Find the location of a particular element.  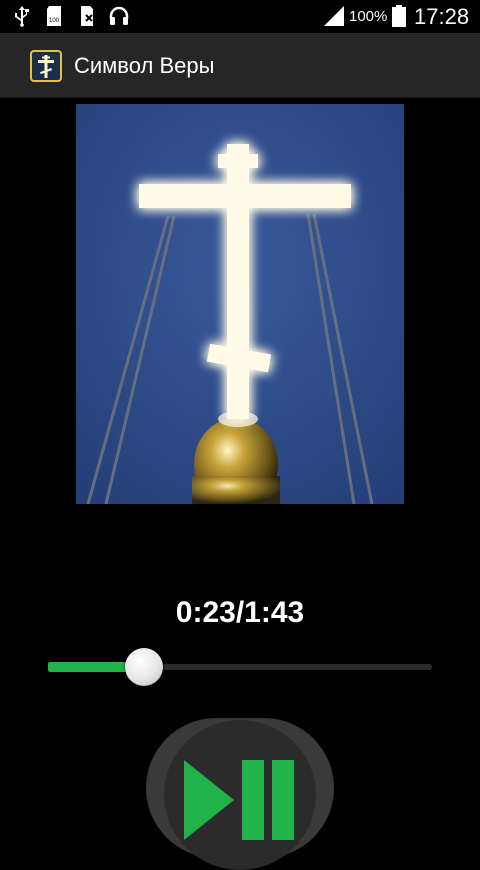

status-bar: 100 100% 17:28 is located at coordinates (240, 16).